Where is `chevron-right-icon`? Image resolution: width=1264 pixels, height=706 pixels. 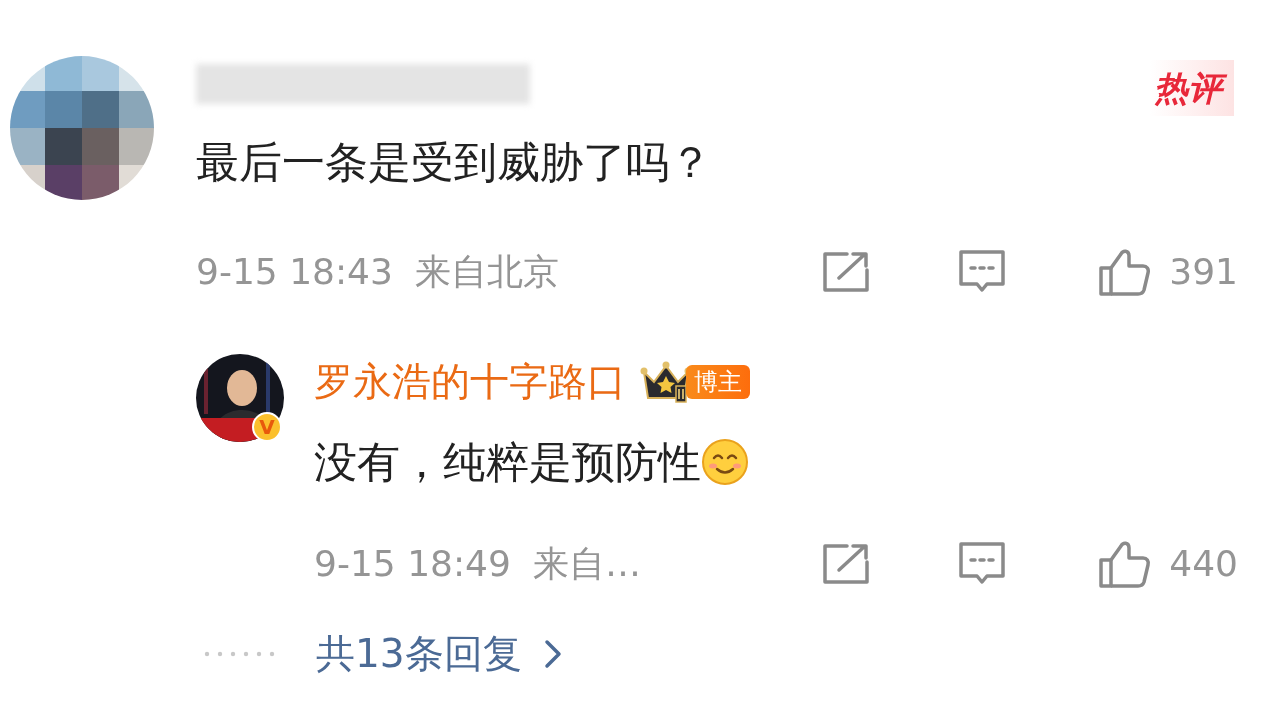
chevron-right-icon is located at coordinates (552, 654).